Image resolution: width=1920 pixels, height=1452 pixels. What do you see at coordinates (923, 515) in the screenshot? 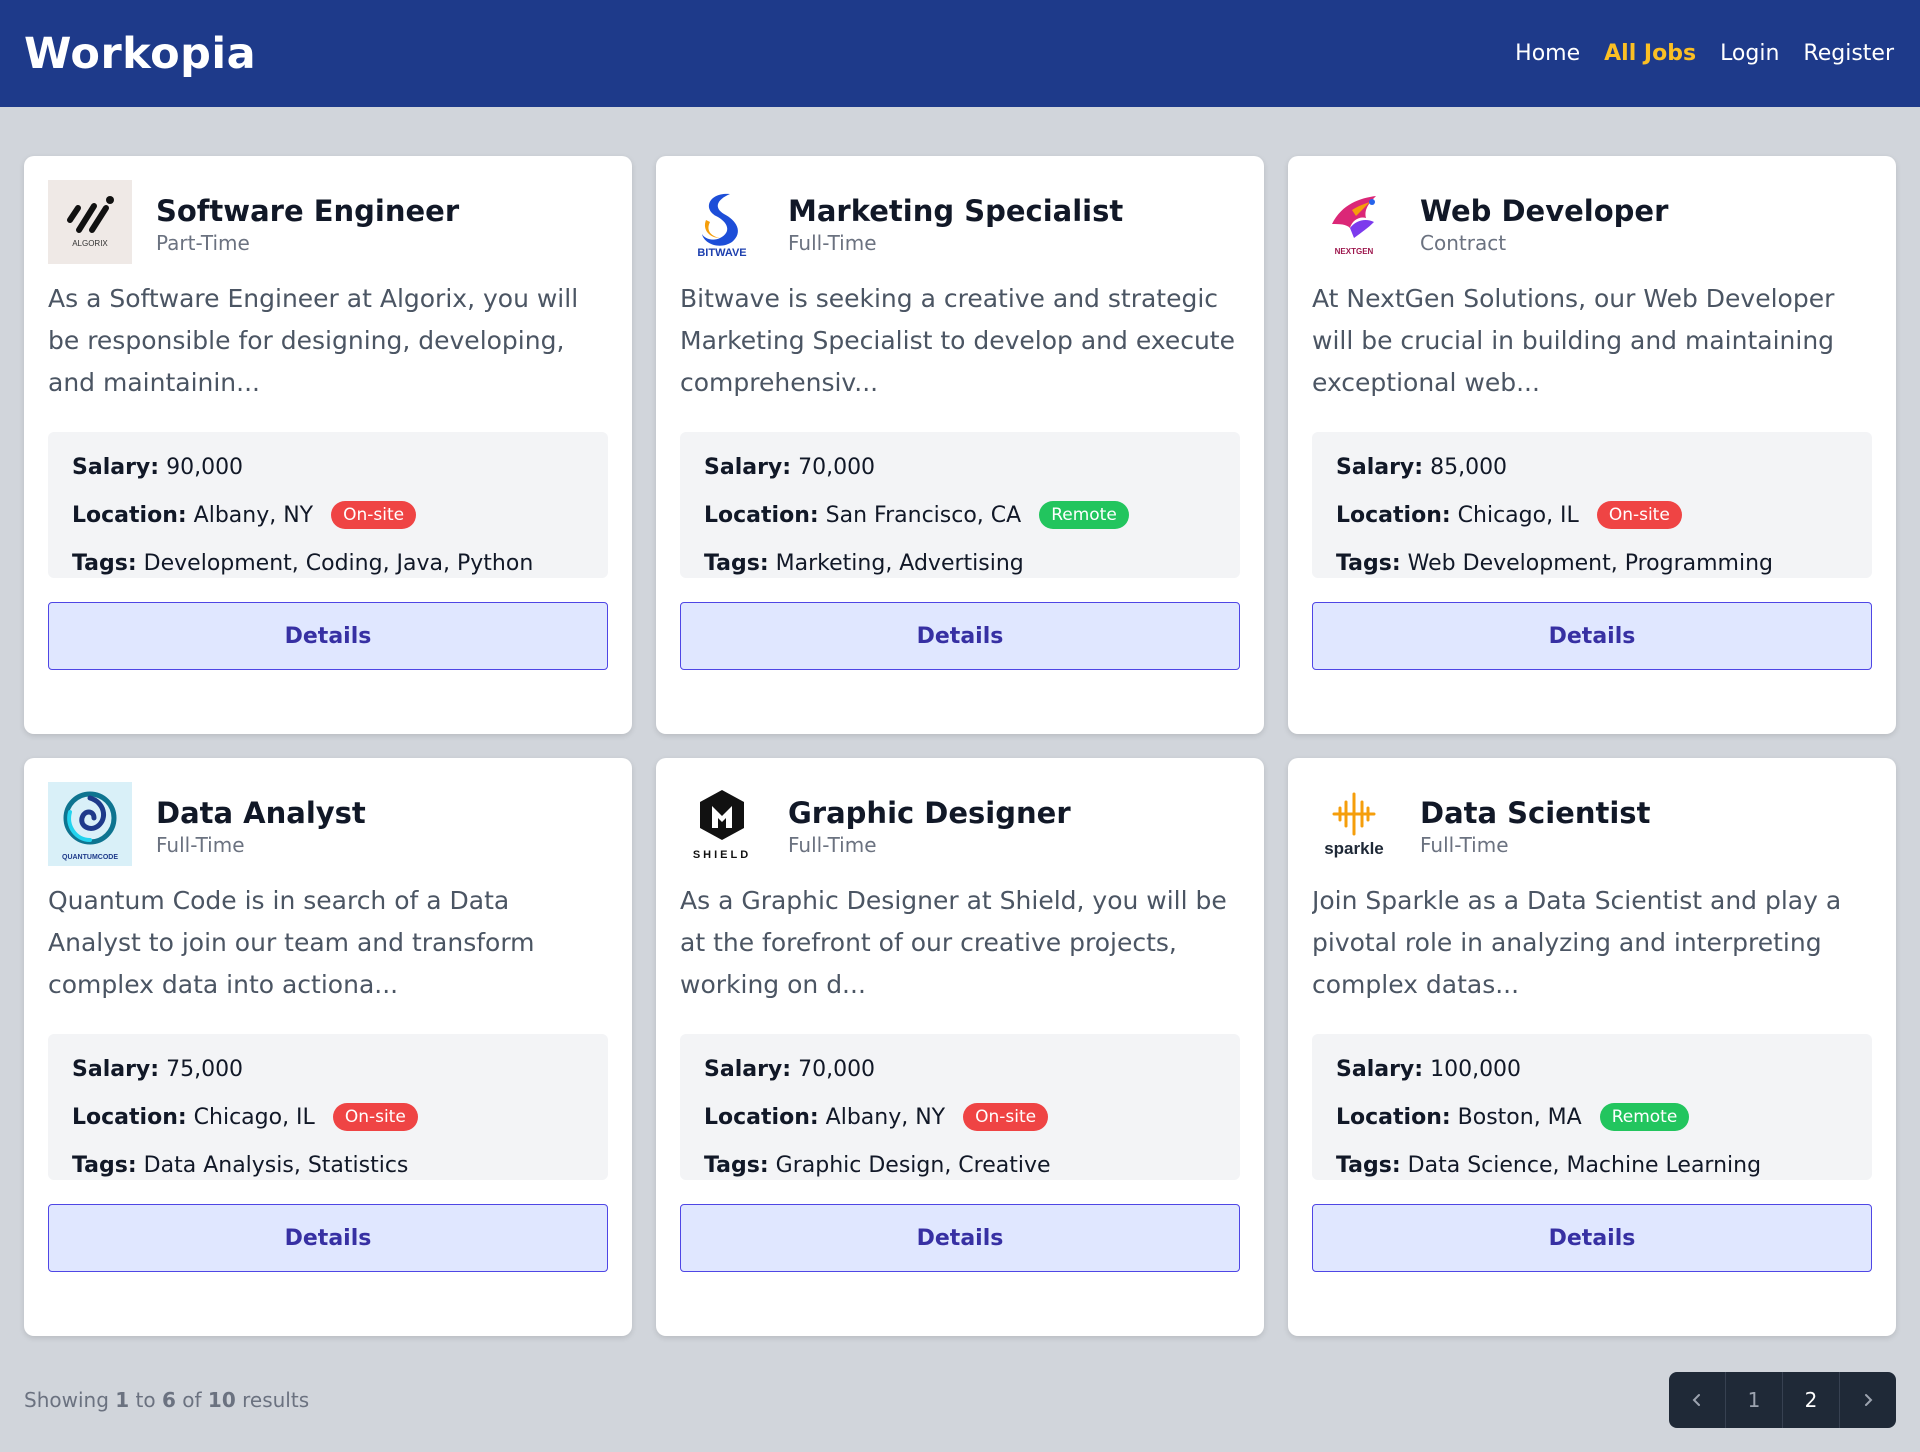
I see `location-value: San Francisco, CA` at bounding box center [923, 515].